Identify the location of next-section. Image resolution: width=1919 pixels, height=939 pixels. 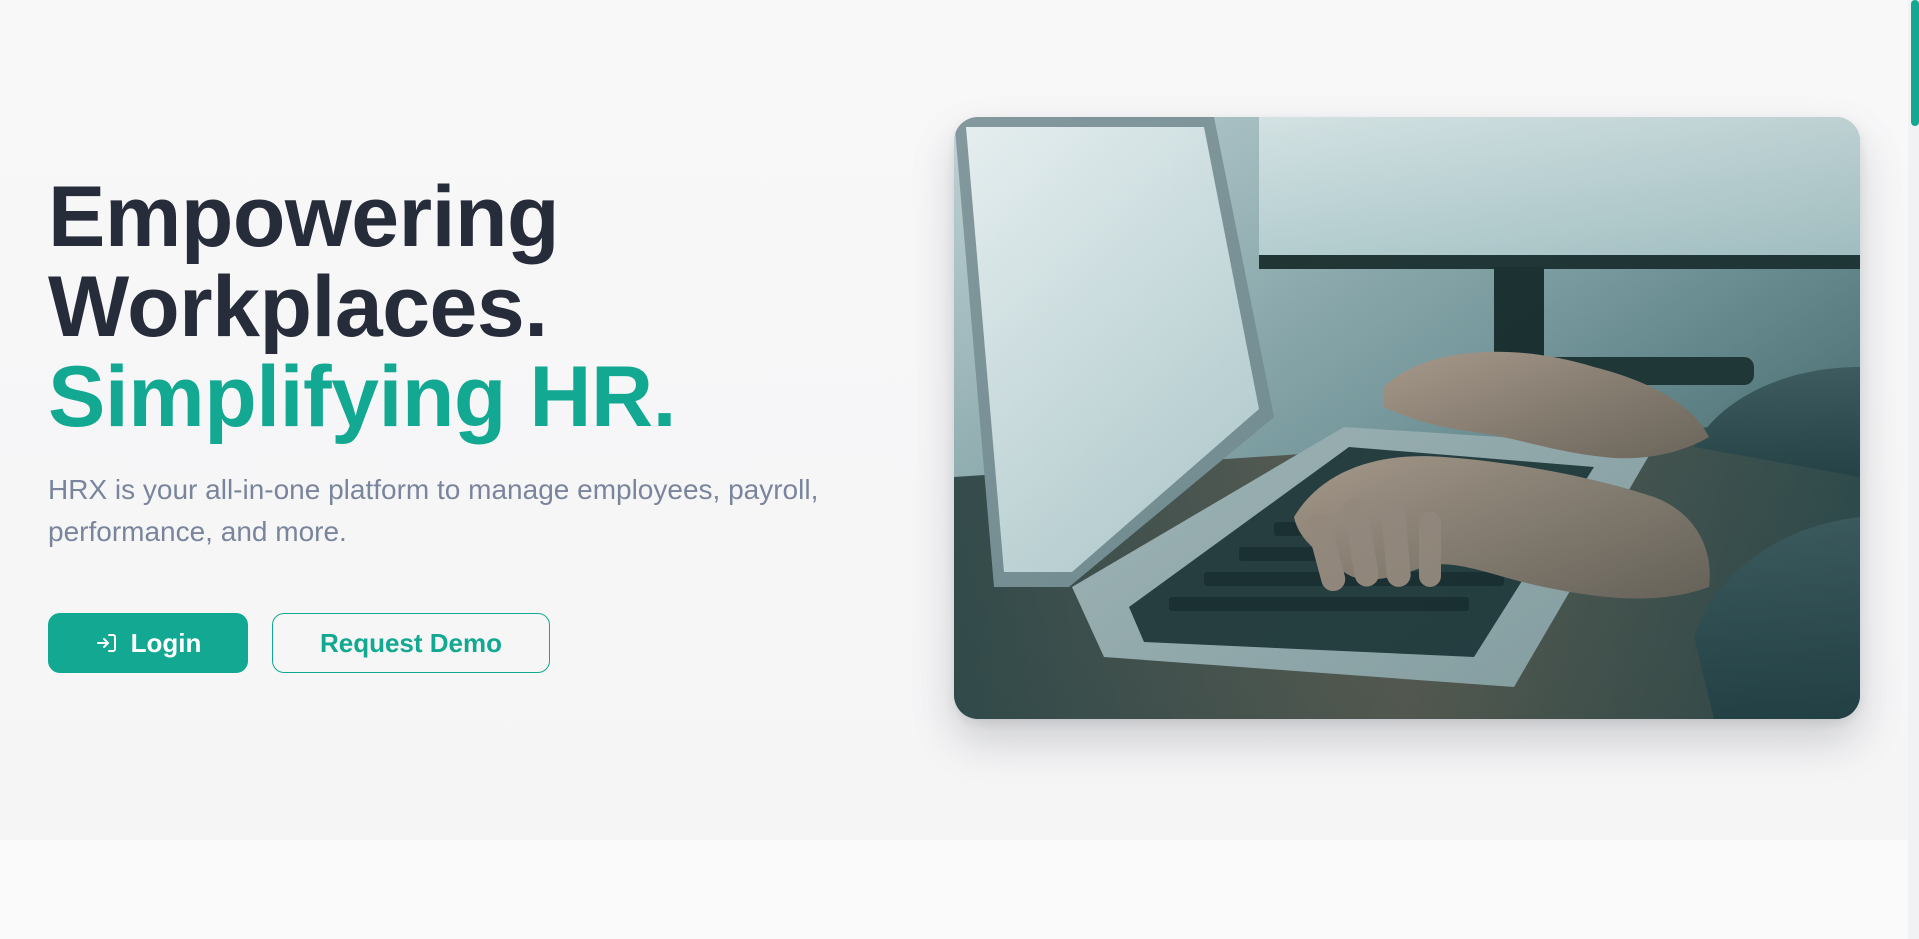
(954, 889).